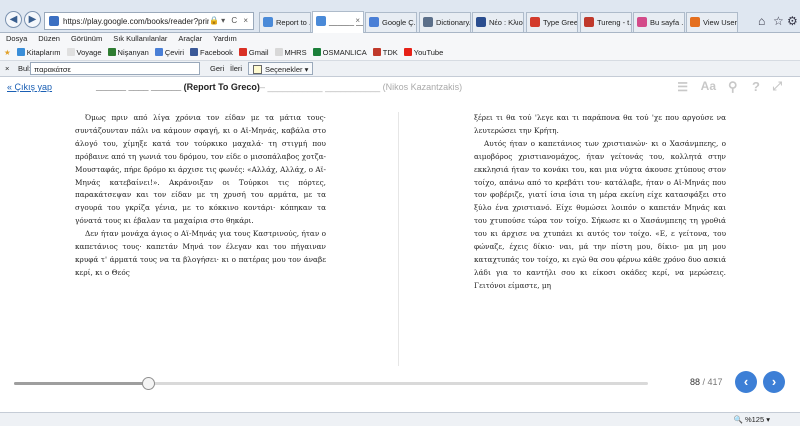 The image size is (800, 426). Describe the element at coordinates (257, 69) in the screenshot. I see `highlight-pen-icon` at that location.